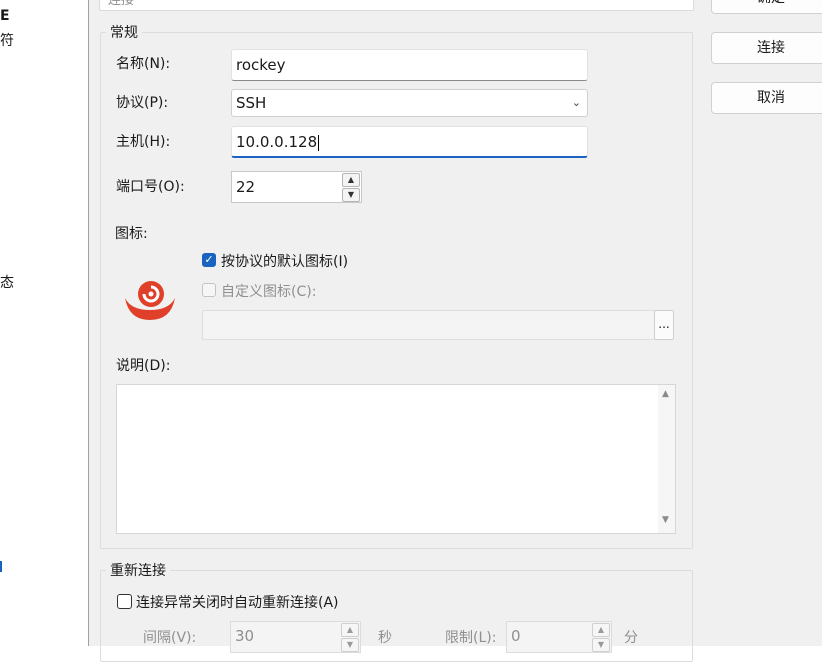  What do you see at coordinates (385, 638) in the screenshot?
I see `interval-unit: 秒` at bounding box center [385, 638].